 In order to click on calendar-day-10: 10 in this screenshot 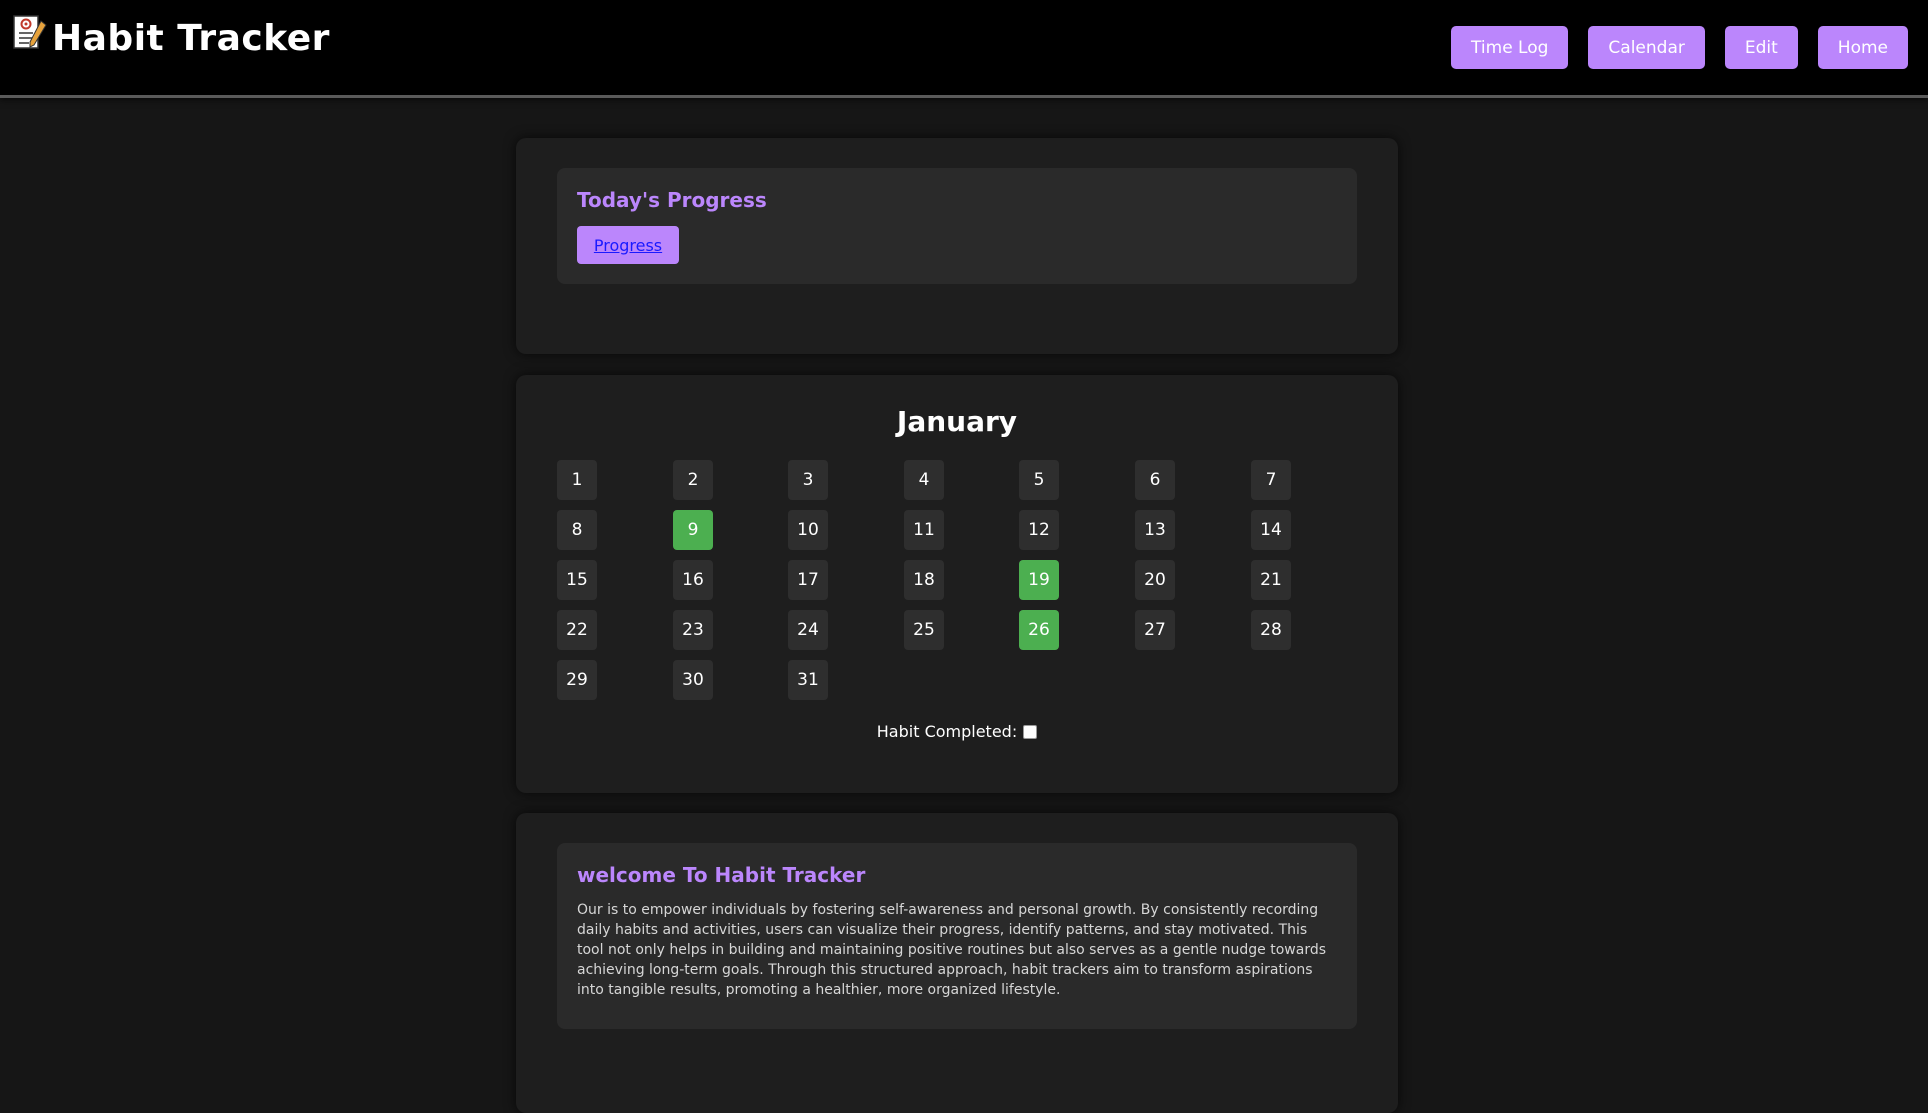, I will do `click(808, 530)`.